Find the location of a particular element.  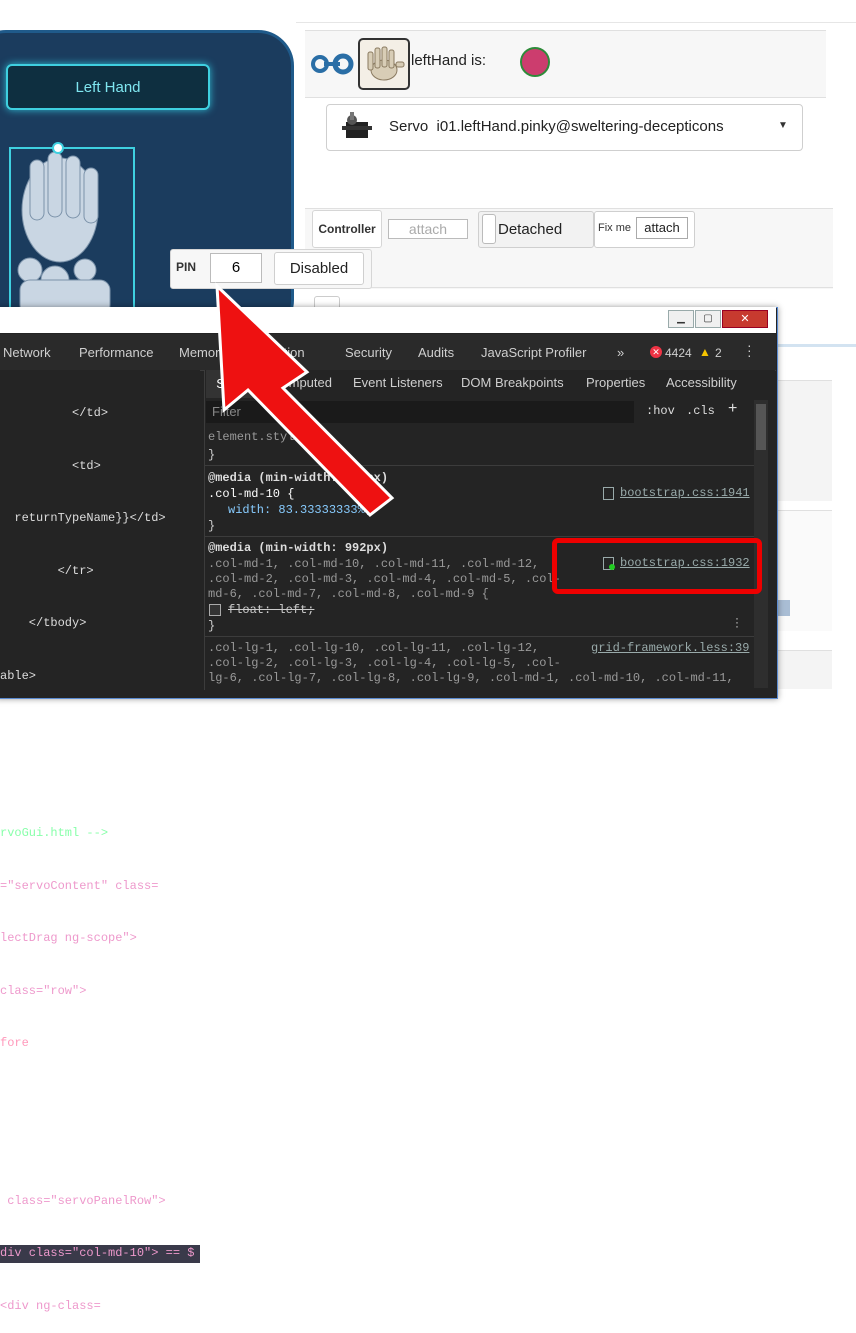

code-line: ="servoContent" class= is located at coordinates (100, 887).